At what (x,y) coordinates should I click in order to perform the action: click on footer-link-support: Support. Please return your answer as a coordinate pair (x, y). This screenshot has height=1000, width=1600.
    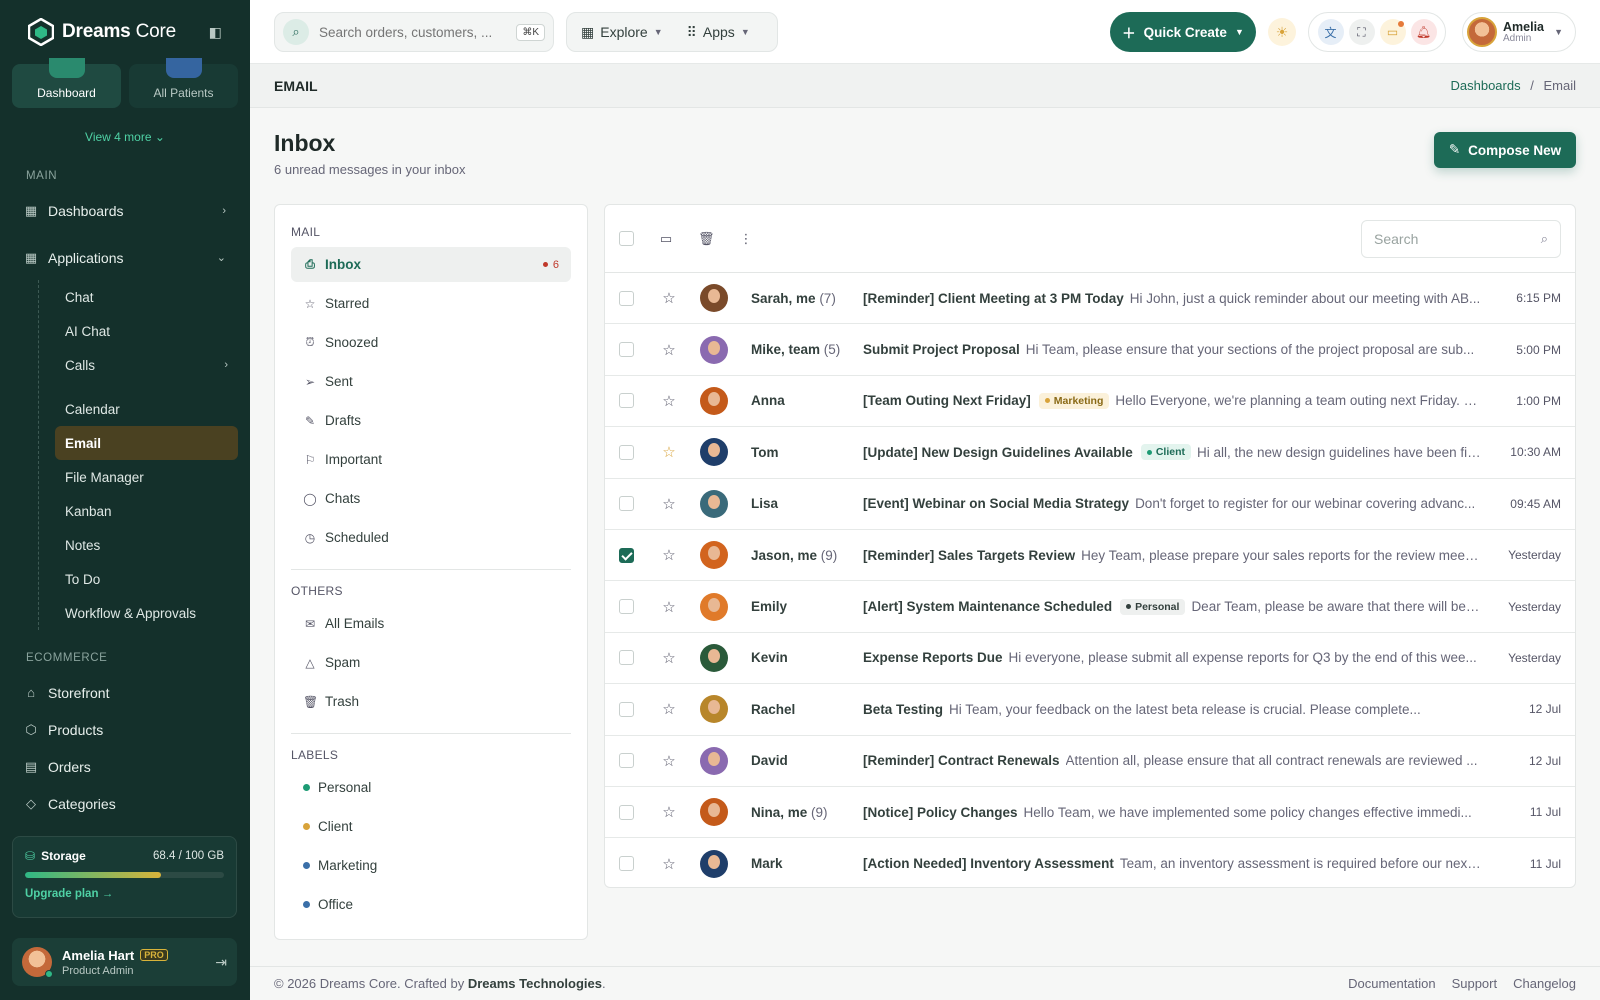
    Looking at the image, I should click on (1475, 983).